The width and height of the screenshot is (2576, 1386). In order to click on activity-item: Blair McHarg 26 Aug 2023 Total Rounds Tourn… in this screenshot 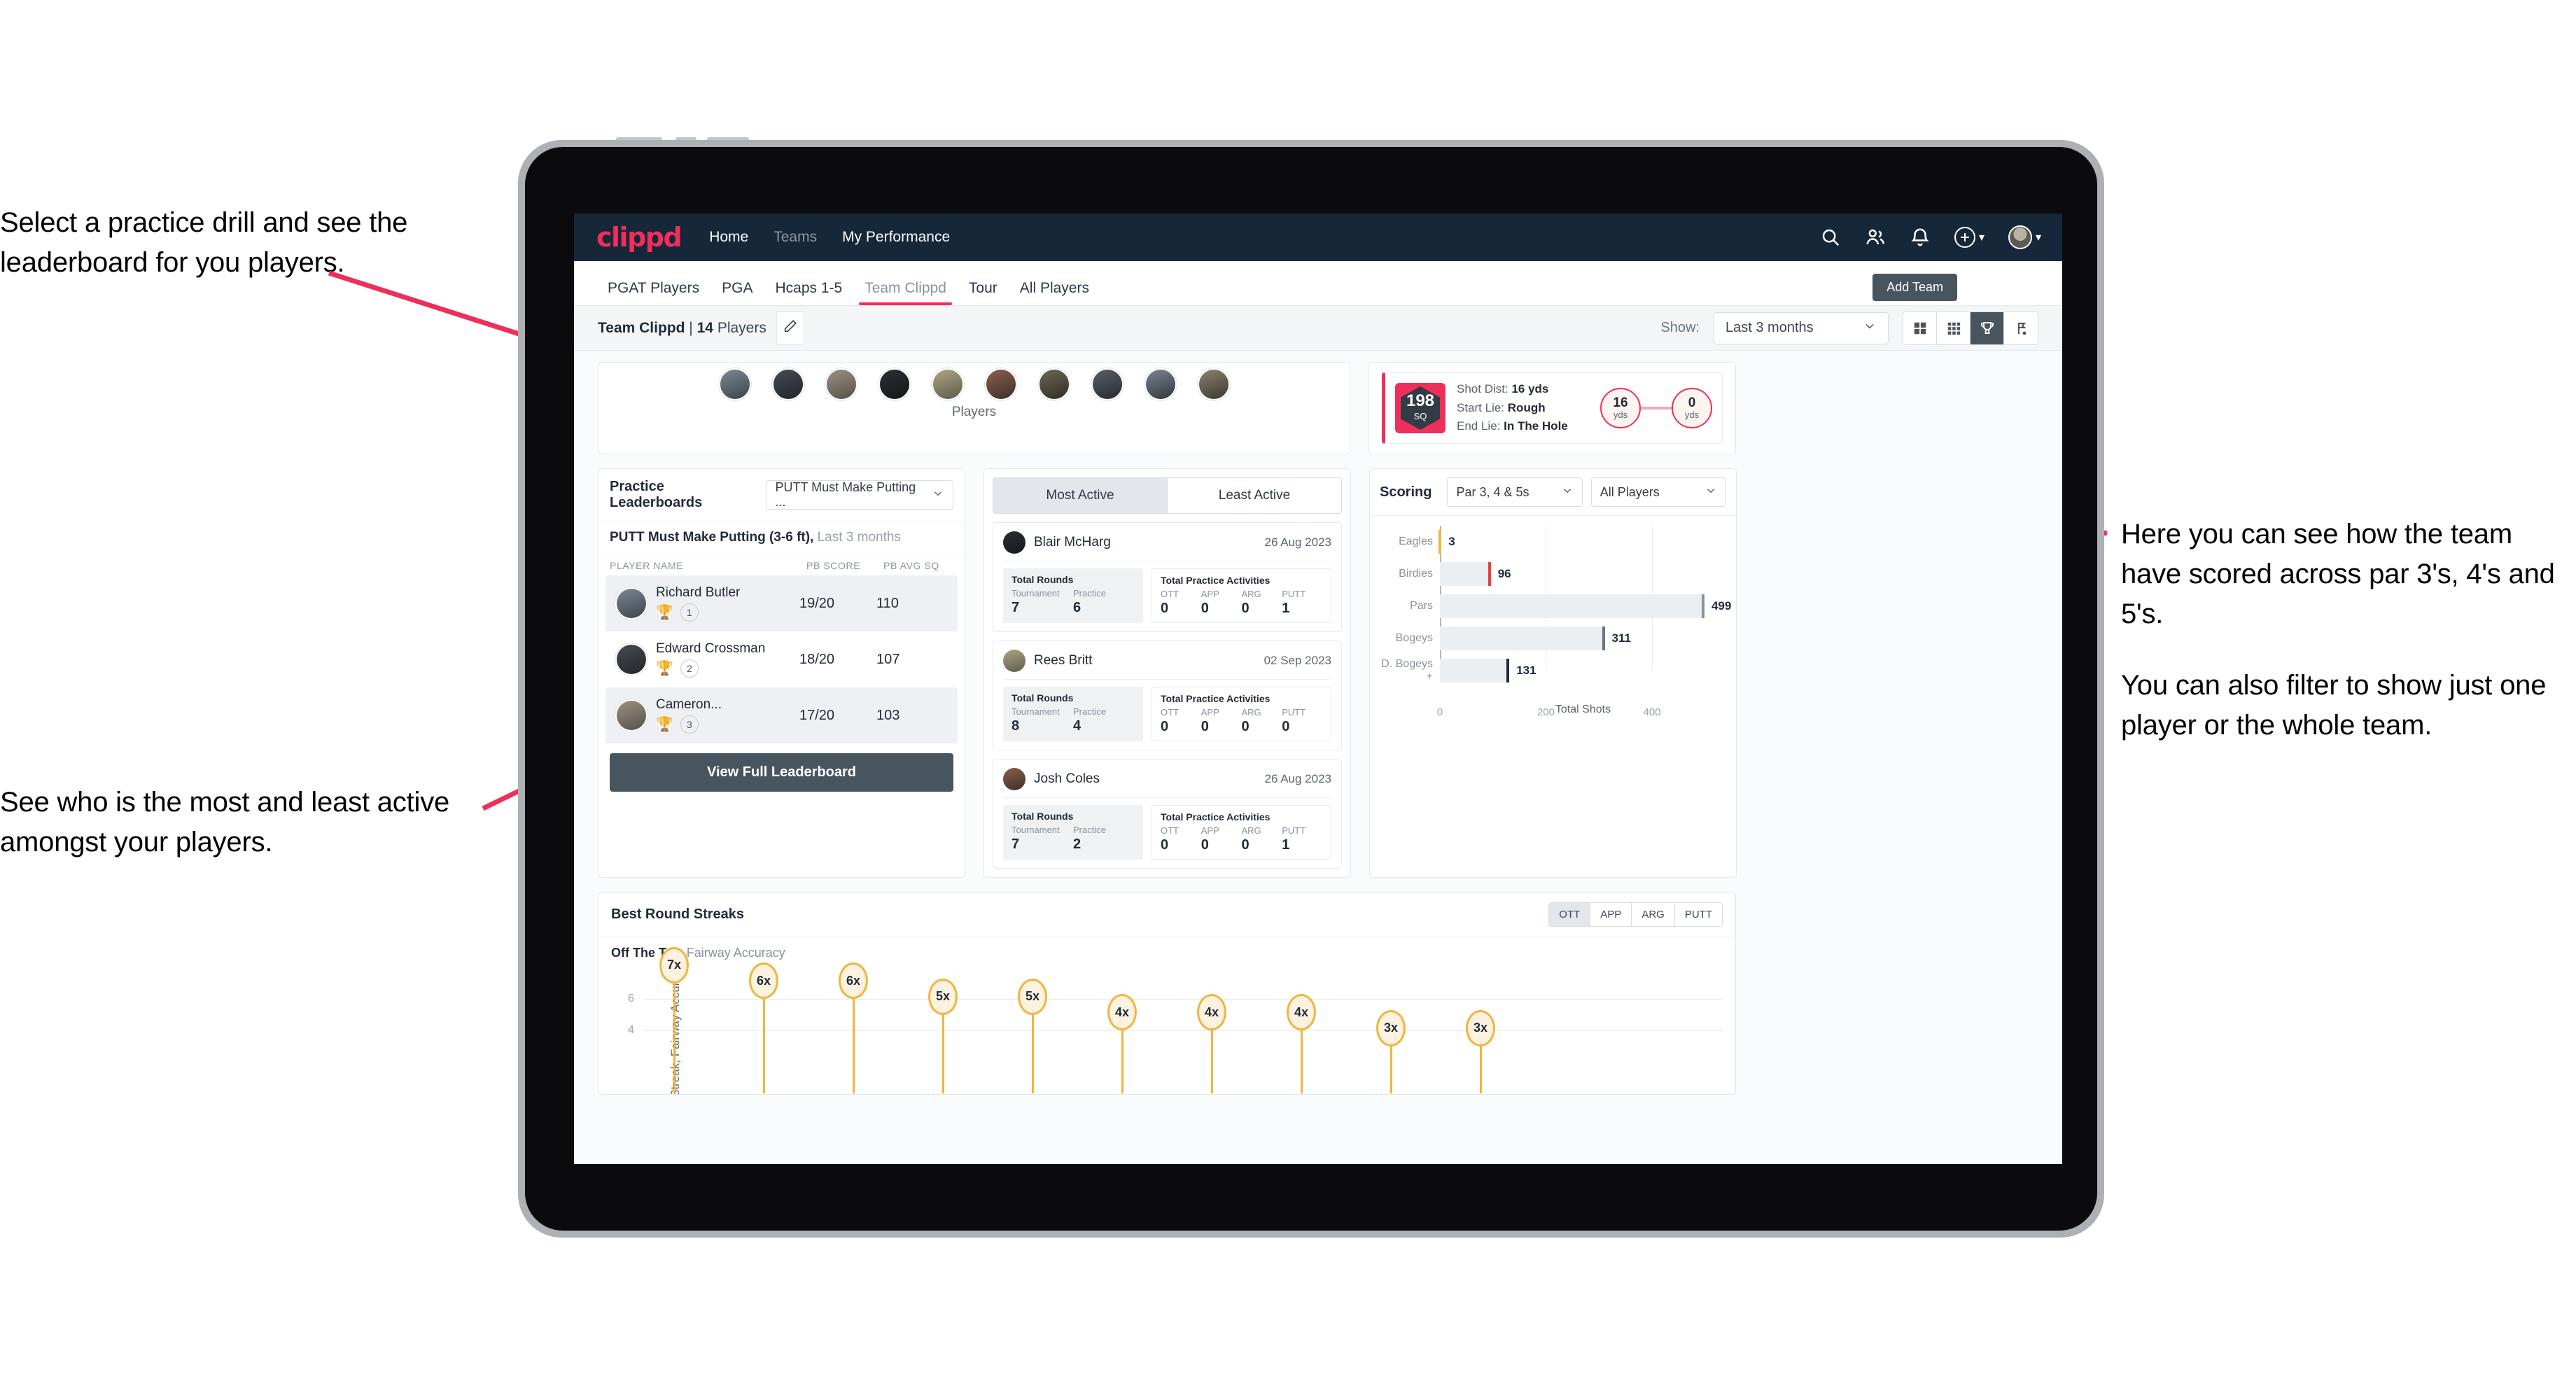, I will do `click(1167, 577)`.